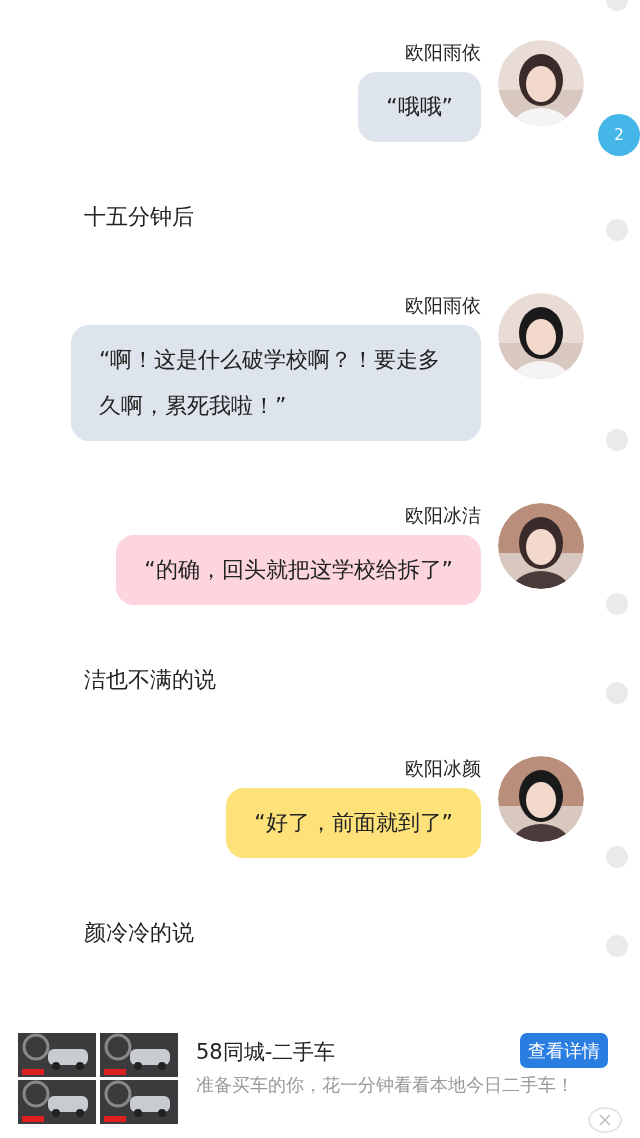 This screenshot has width=640, height=1138. What do you see at coordinates (385, 1085) in the screenshot?
I see `ad-description: 准备买车的你，花一分钟看看本地今日二手车！` at bounding box center [385, 1085].